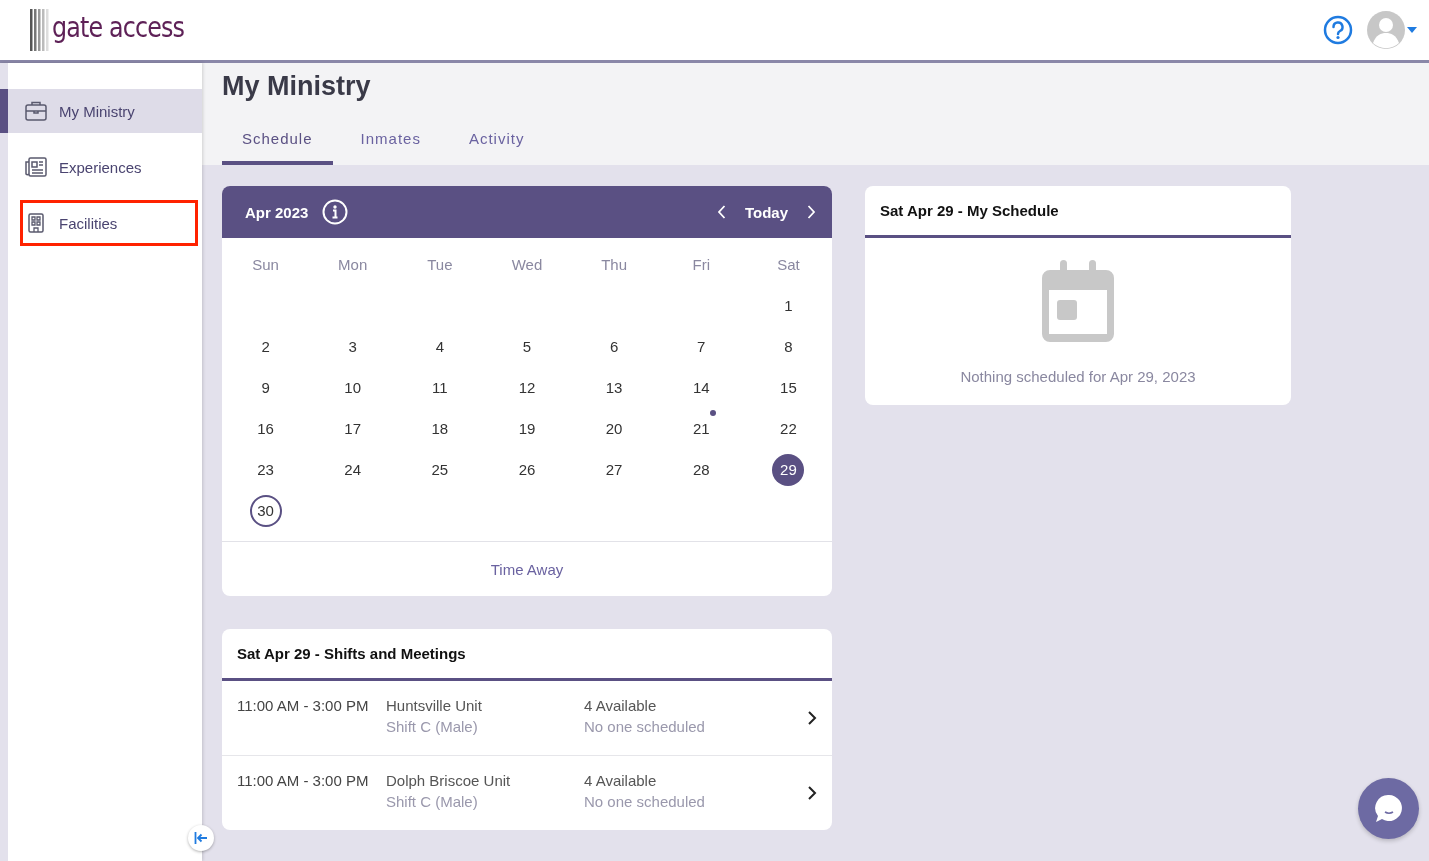 The height and width of the screenshot is (861, 1429). What do you see at coordinates (614, 265) in the screenshot?
I see `weekday-label: Thu` at bounding box center [614, 265].